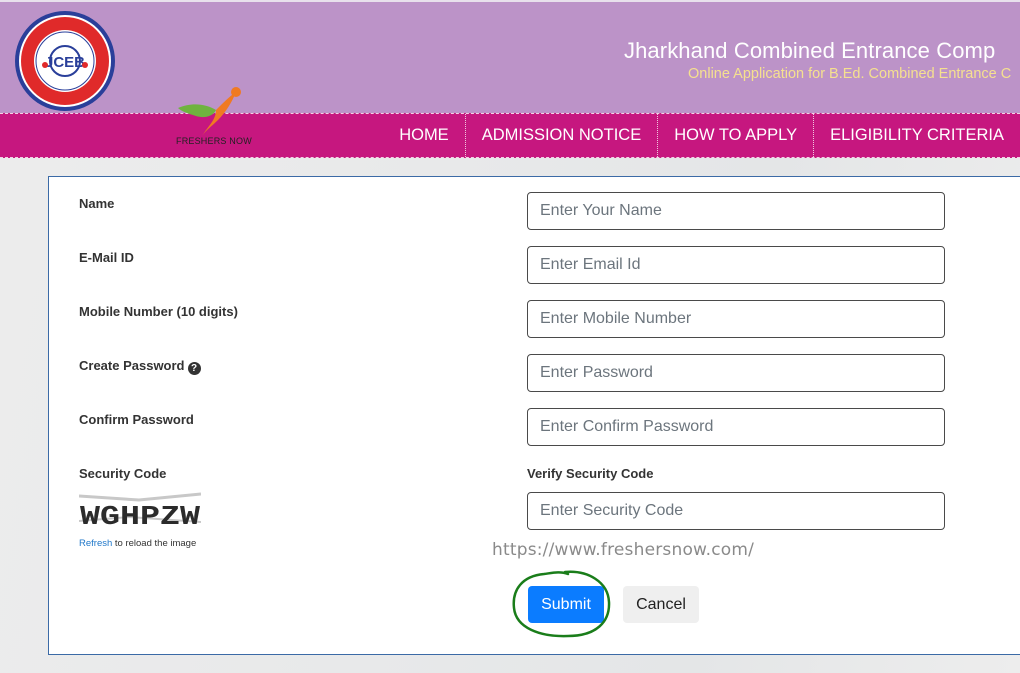  I want to click on email-label: E-Mail ID, so click(106, 257).